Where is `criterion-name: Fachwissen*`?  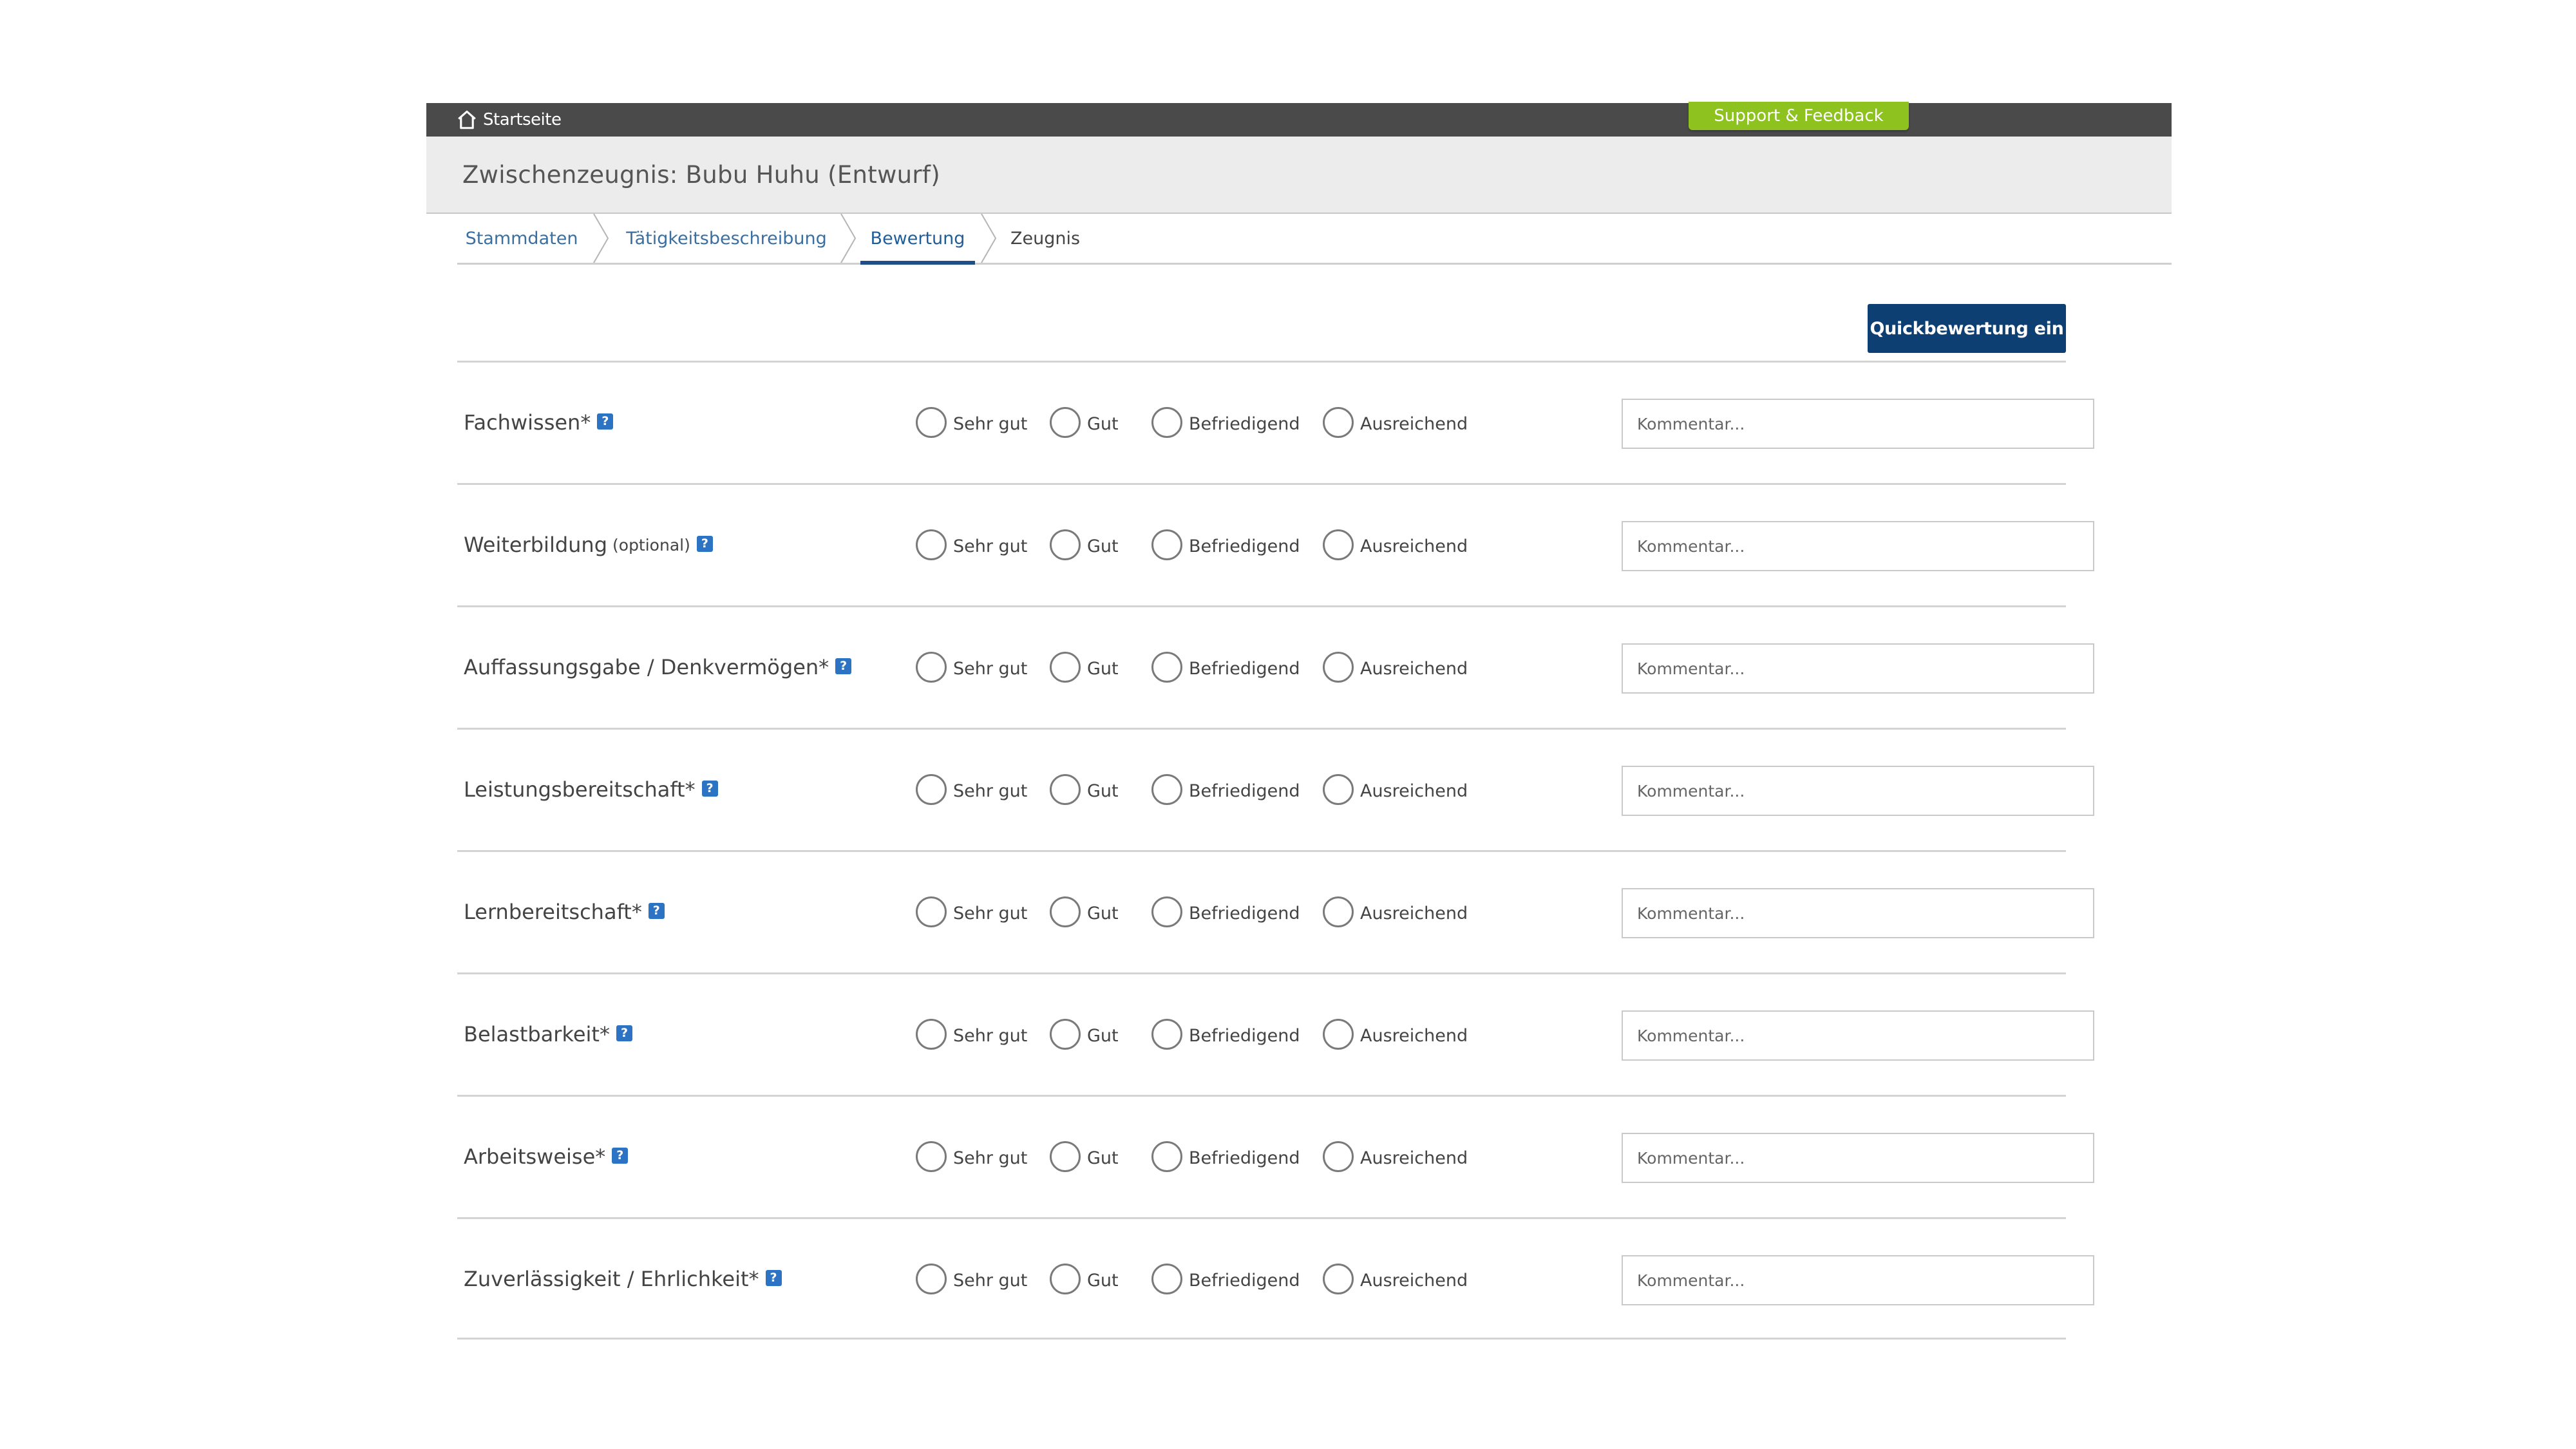 criterion-name: Fachwissen* is located at coordinates (527, 422).